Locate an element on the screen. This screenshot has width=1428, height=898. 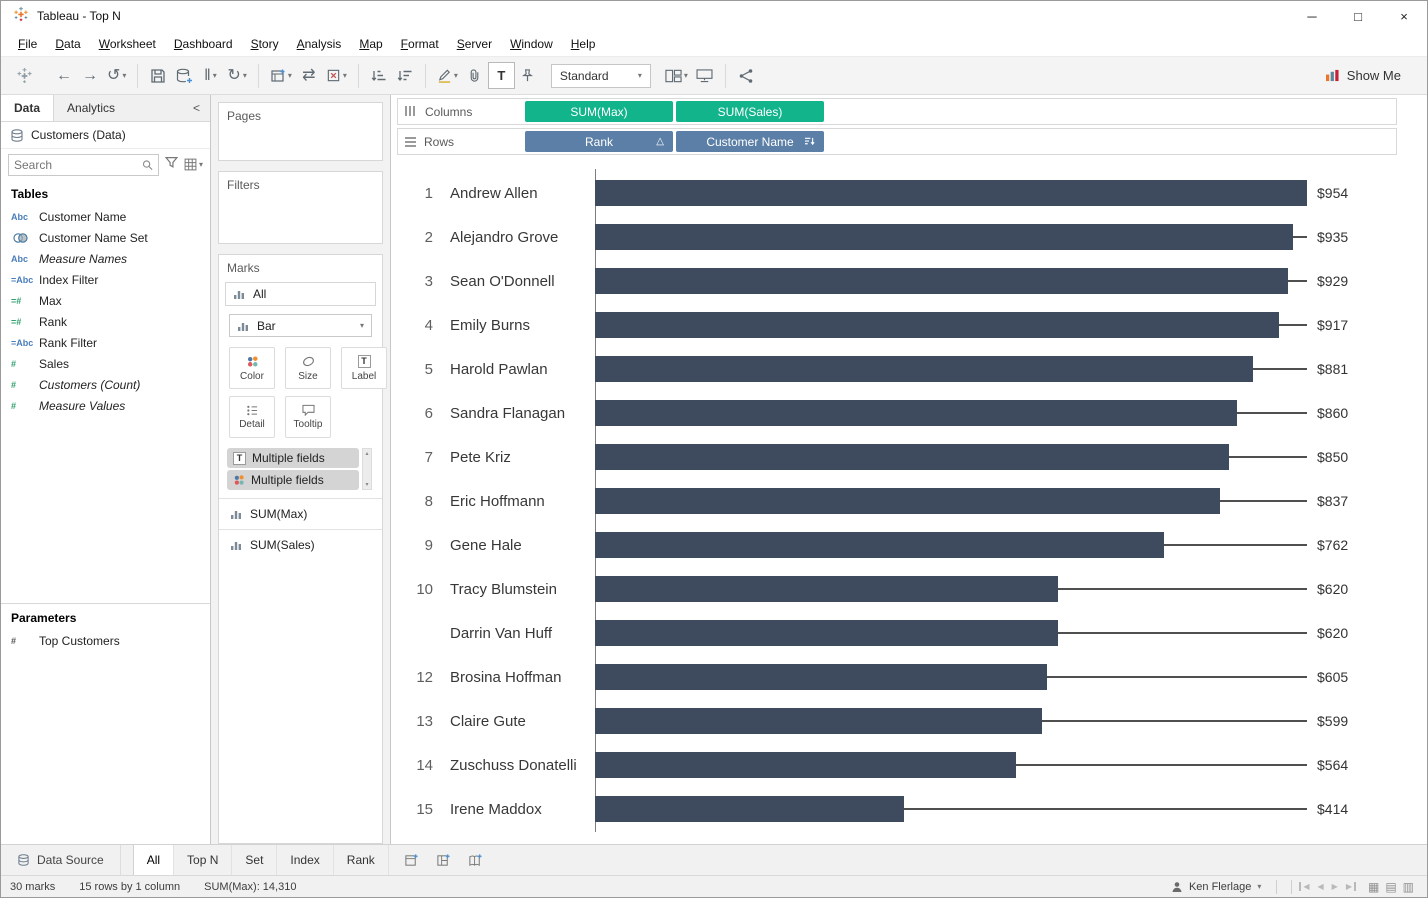
field-customers-count: # Customers (Count) is located at coordinates (105, 384).